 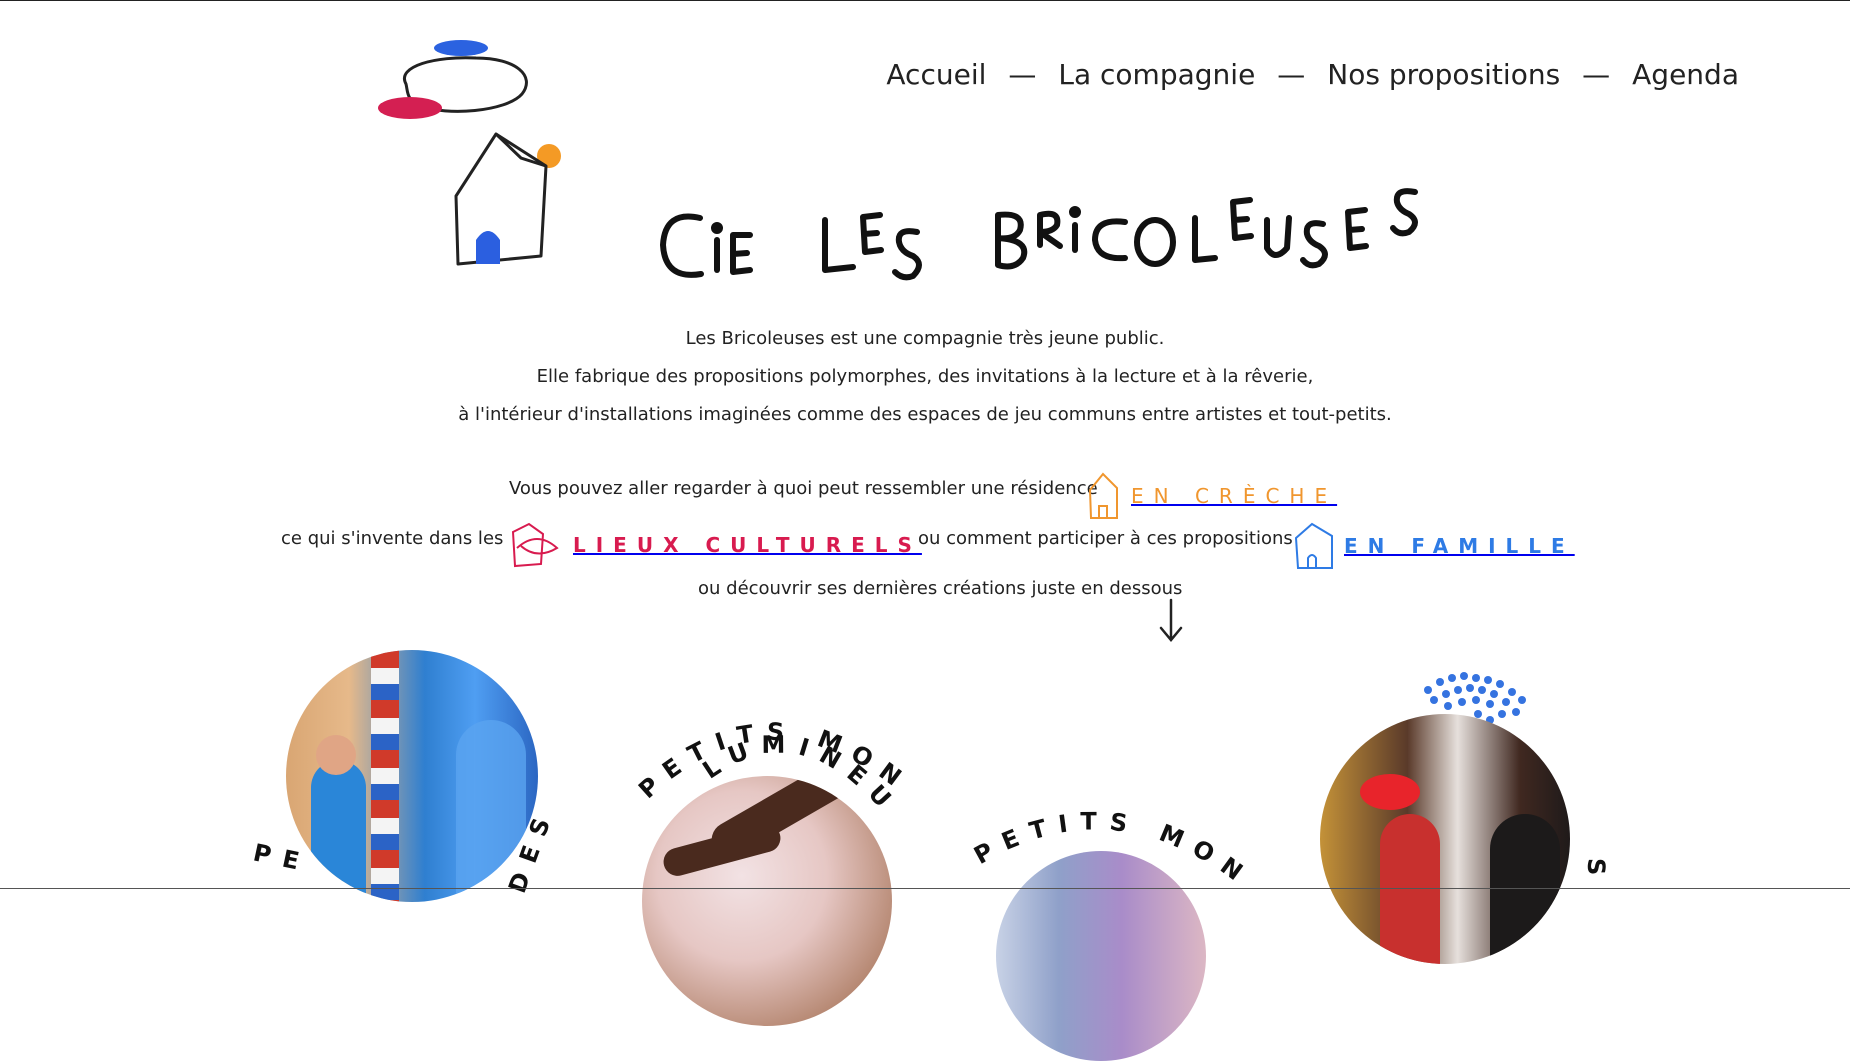 I want to click on red-cloud-icon, so click(x=410, y=108).